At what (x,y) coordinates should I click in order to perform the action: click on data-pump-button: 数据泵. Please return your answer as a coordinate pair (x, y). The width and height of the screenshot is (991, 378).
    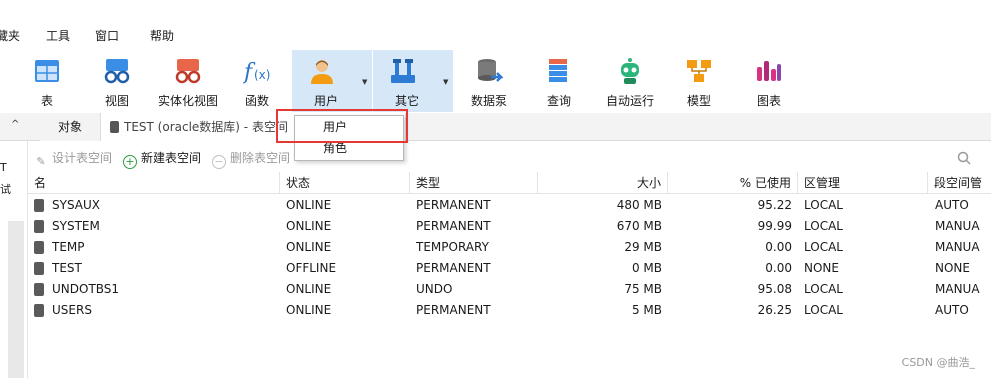
    Looking at the image, I should click on (489, 81).